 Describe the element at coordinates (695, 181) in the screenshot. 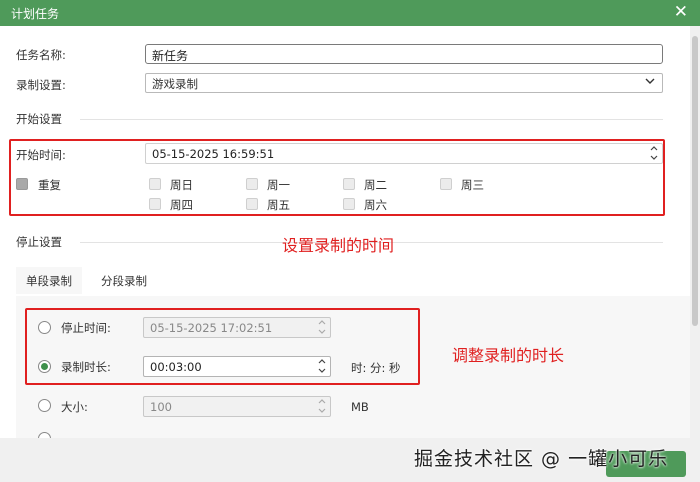

I see `scrollbar-thumb` at that location.